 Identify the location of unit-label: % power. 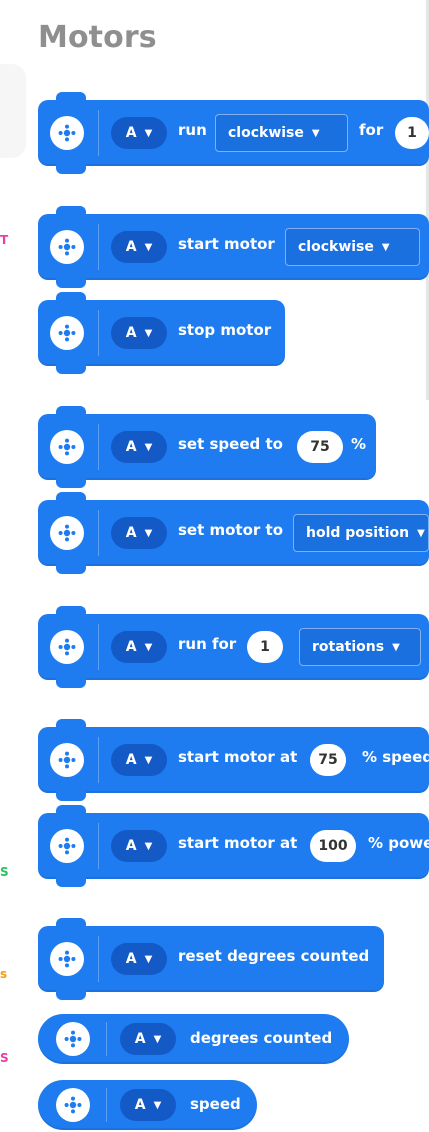
(398, 843).